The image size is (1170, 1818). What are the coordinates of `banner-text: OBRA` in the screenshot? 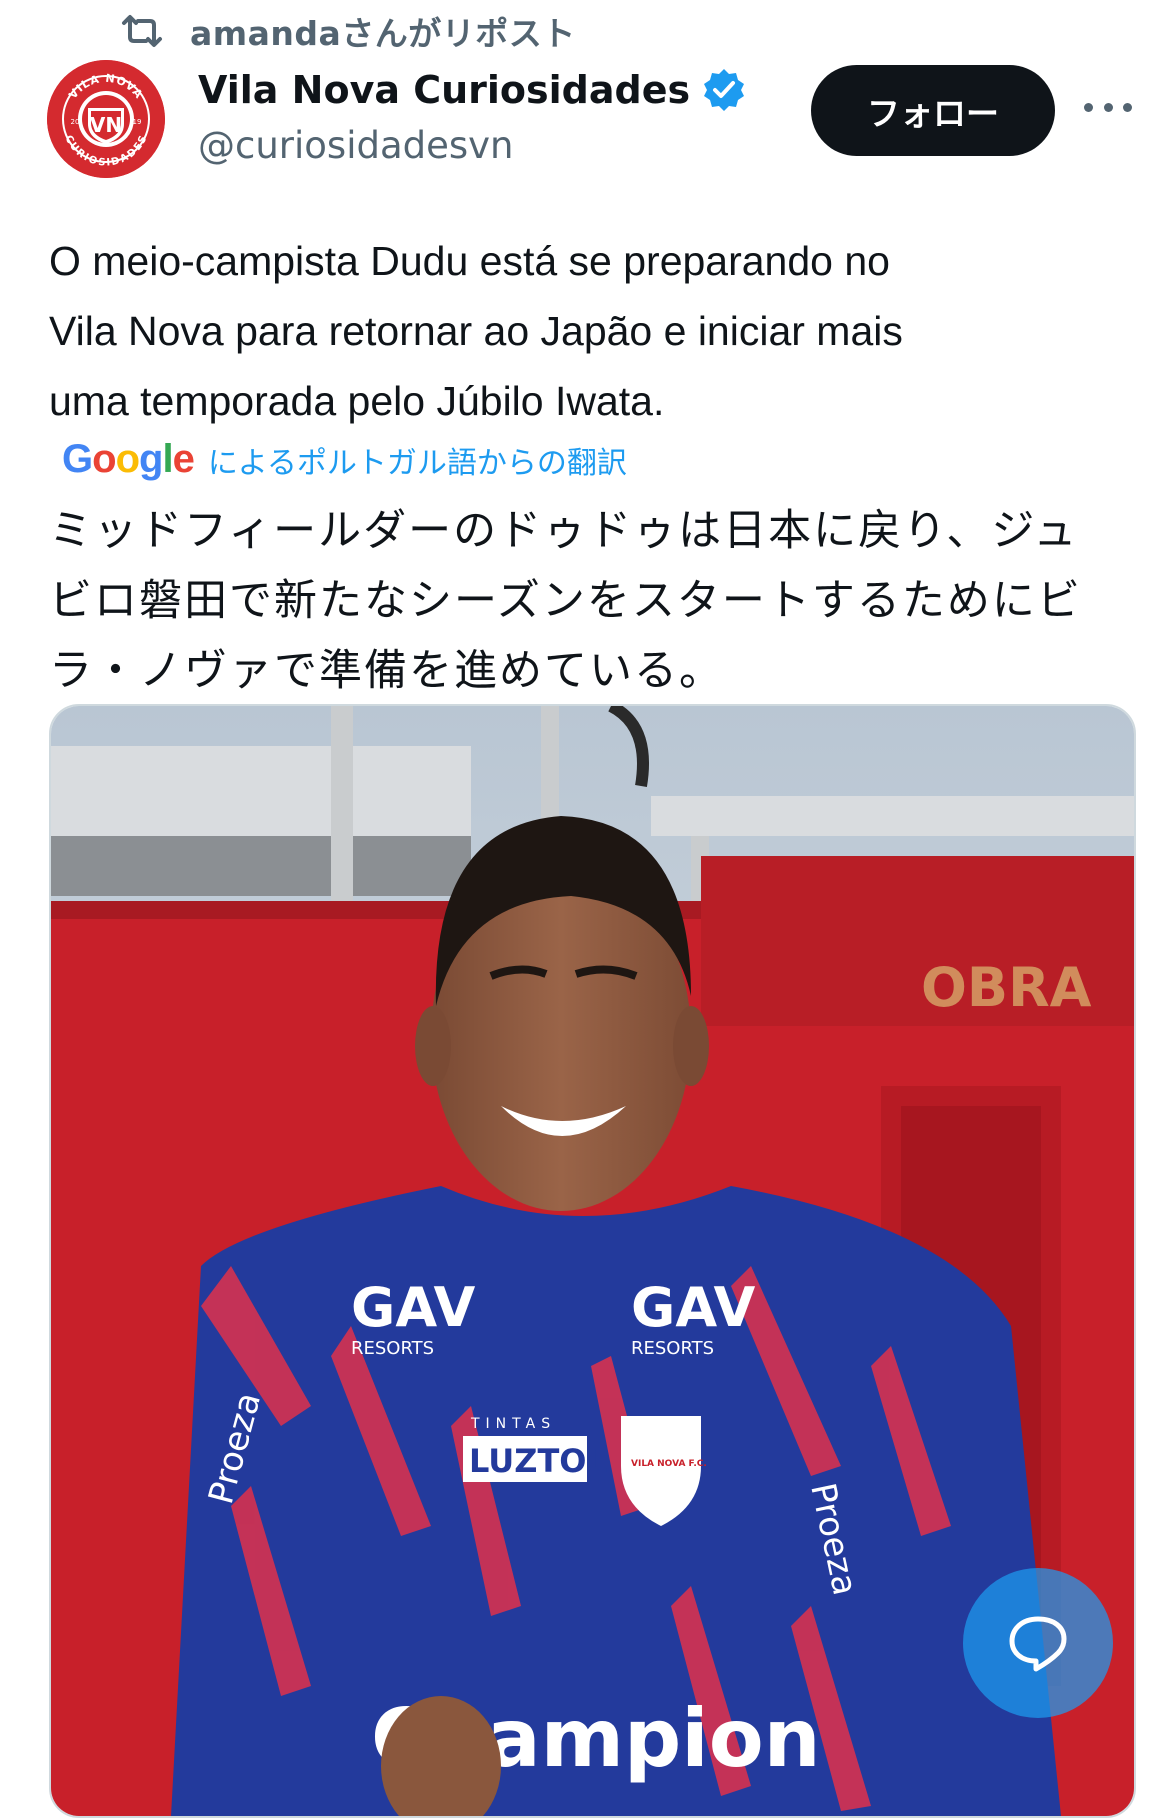 It's located at (1006, 987).